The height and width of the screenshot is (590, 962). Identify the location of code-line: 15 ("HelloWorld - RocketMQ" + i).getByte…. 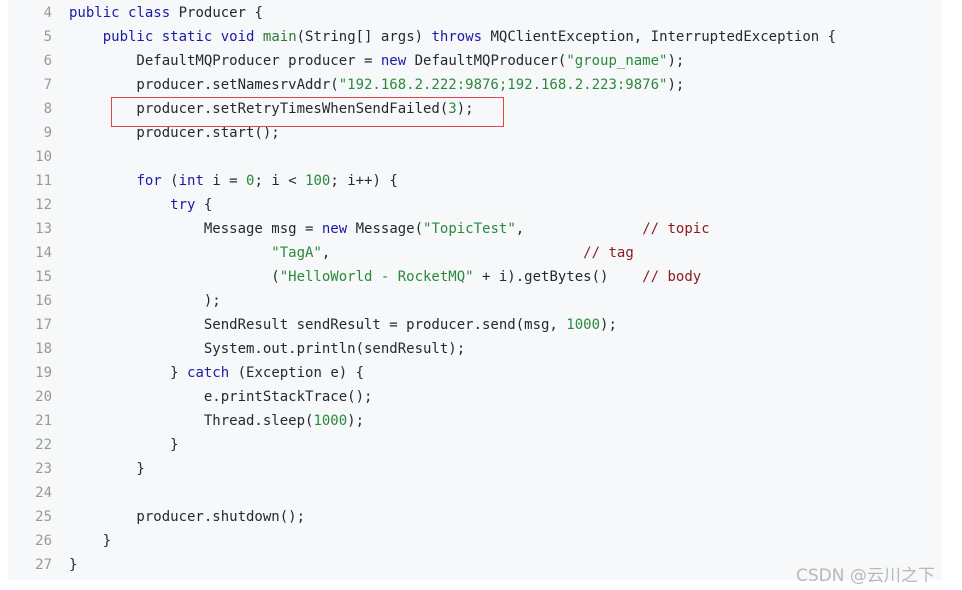
(354, 277).